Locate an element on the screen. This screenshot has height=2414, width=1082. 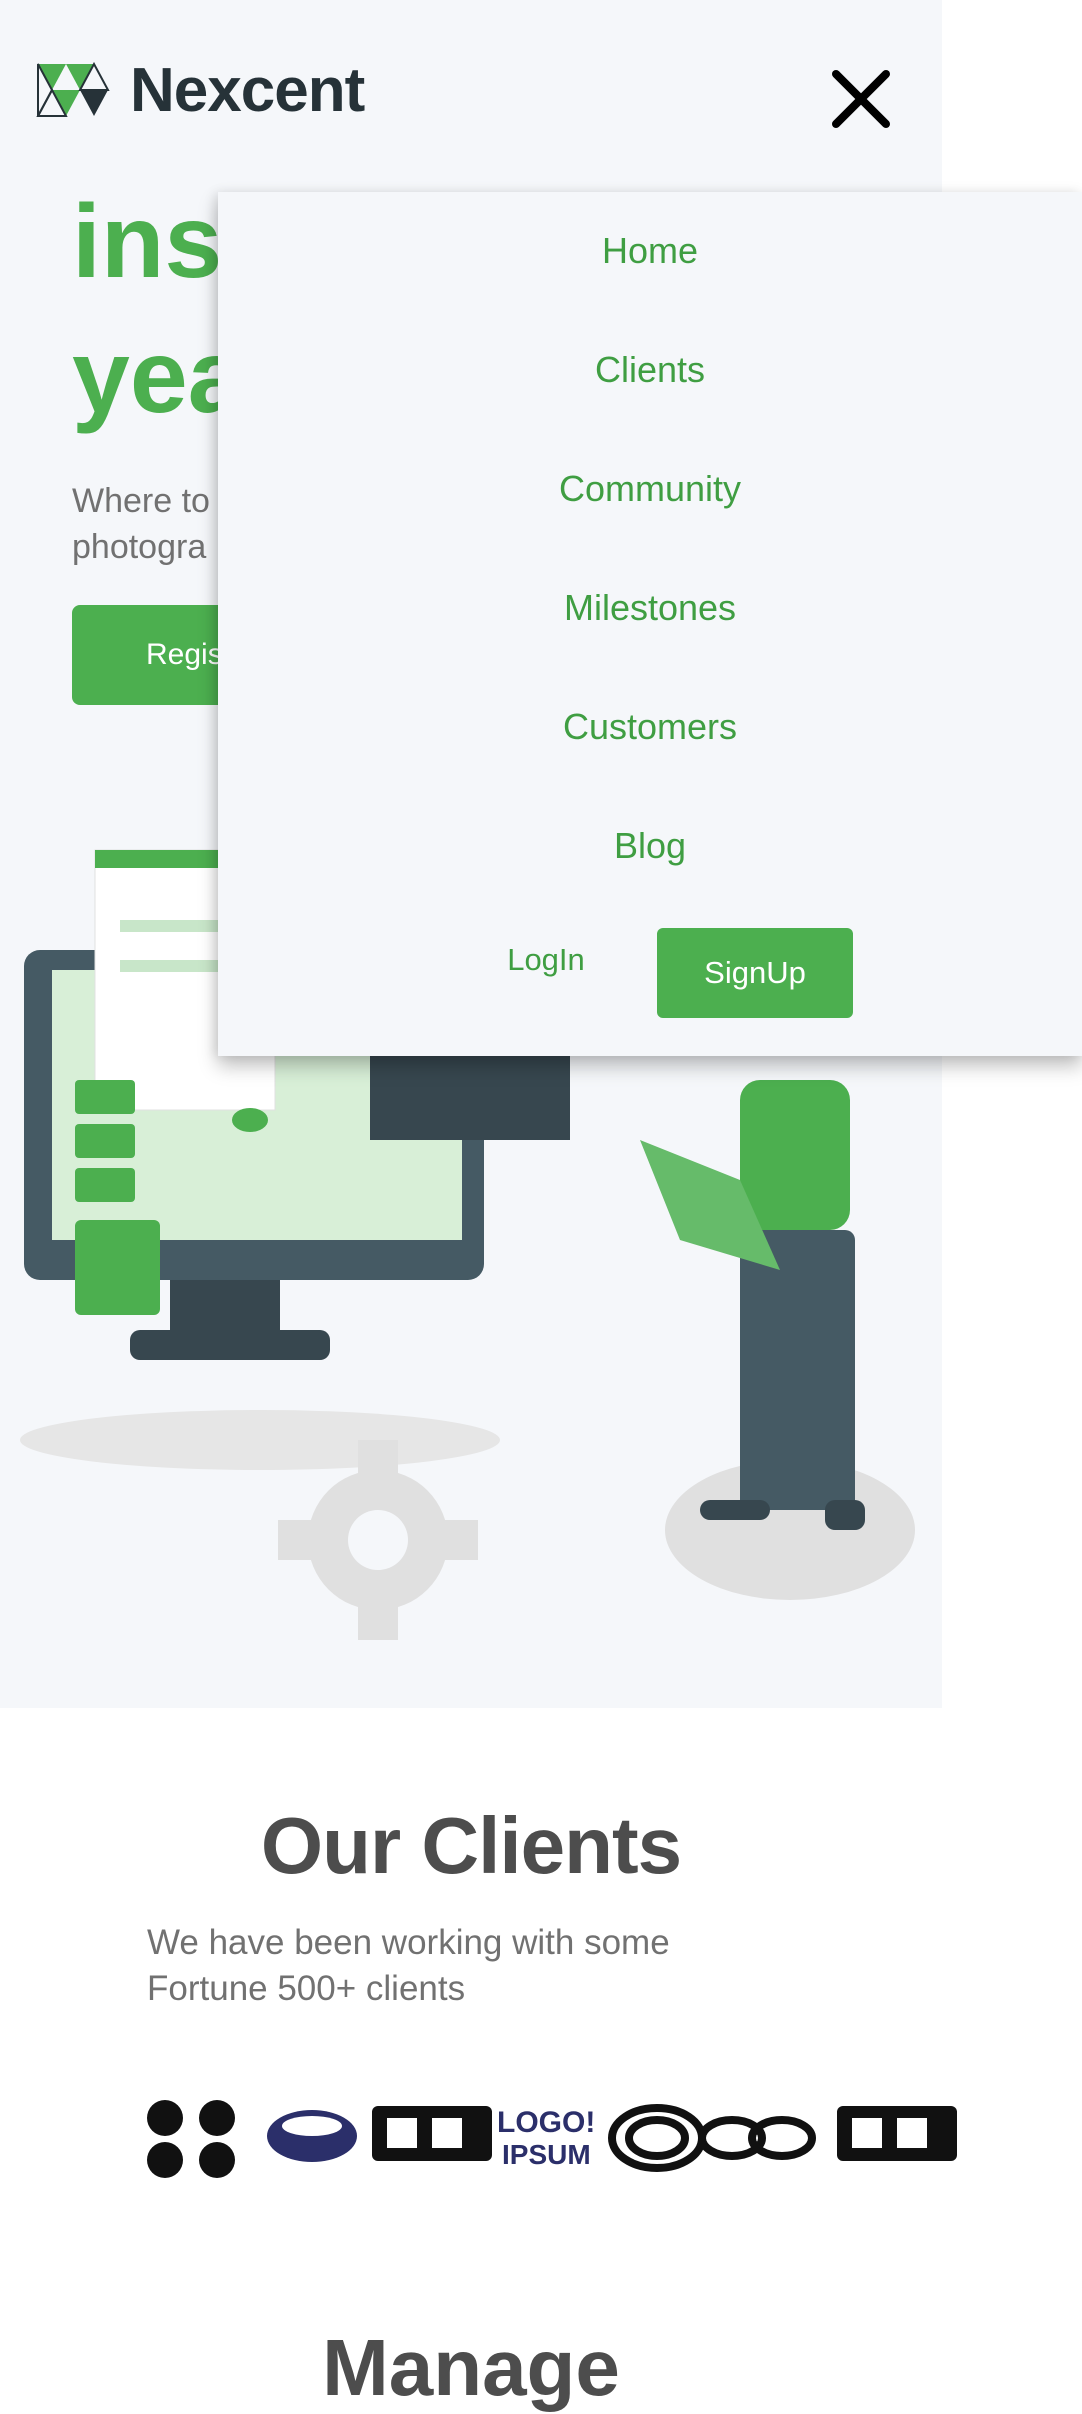
close-icon is located at coordinates (861, 99).